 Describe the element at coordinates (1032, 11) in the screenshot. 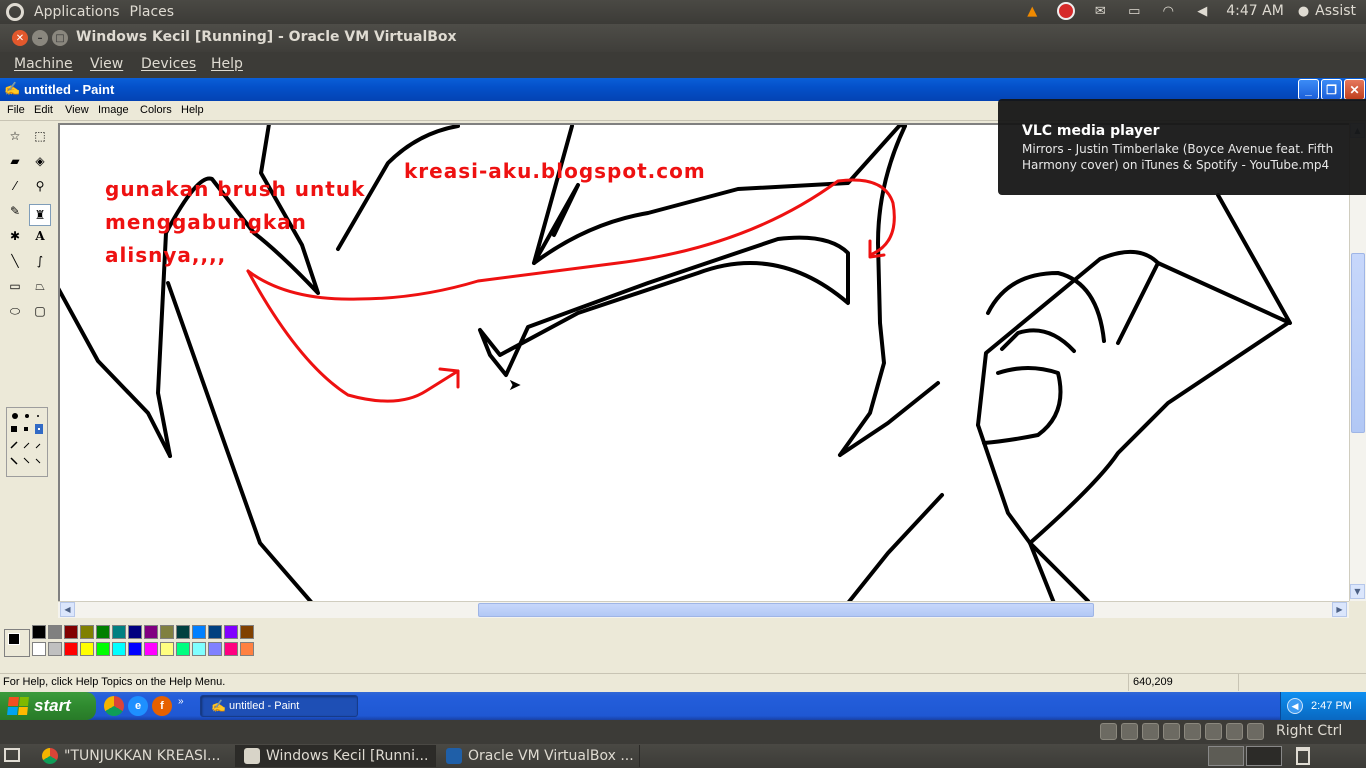

I see `vlc-cone-icon: ▲` at that location.